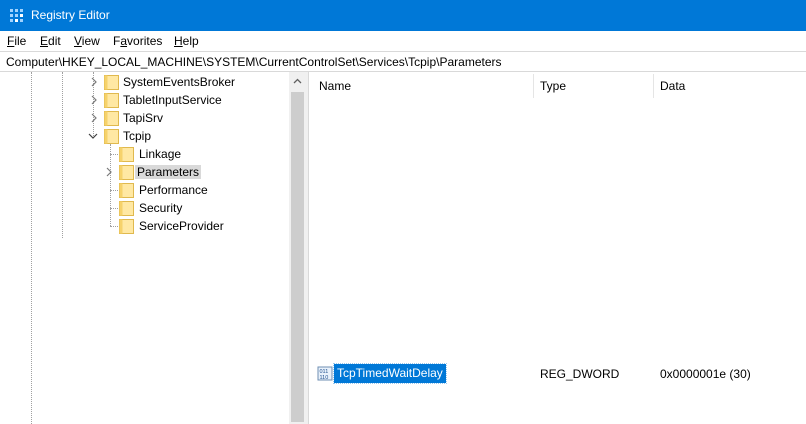  Describe the element at coordinates (672, 86) in the screenshot. I see `column-header-data: Data` at that location.